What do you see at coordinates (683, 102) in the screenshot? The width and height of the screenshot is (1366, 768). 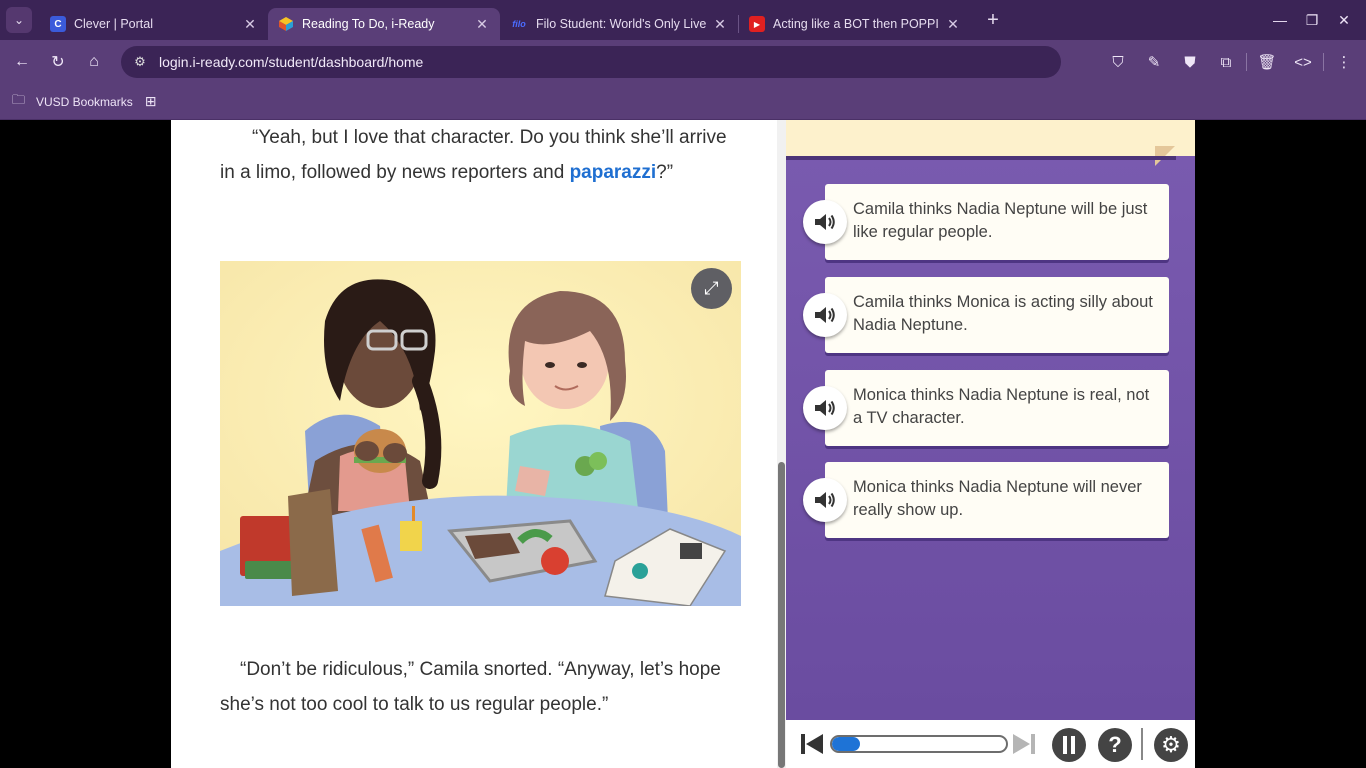 I see `bookmarks-bar: 🗀 VUSD Bookmarks ⊞` at bounding box center [683, 102].